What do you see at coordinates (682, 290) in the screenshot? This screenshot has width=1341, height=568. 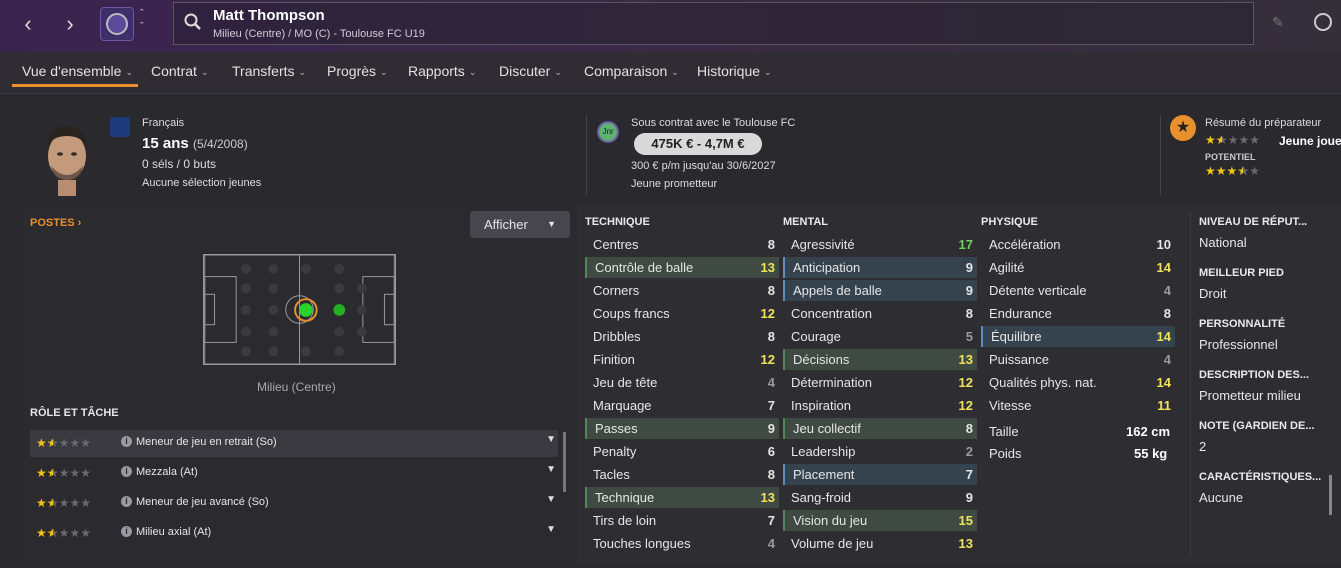 I see `attribute-row: Corners 8` at bounding box center [682, 290].